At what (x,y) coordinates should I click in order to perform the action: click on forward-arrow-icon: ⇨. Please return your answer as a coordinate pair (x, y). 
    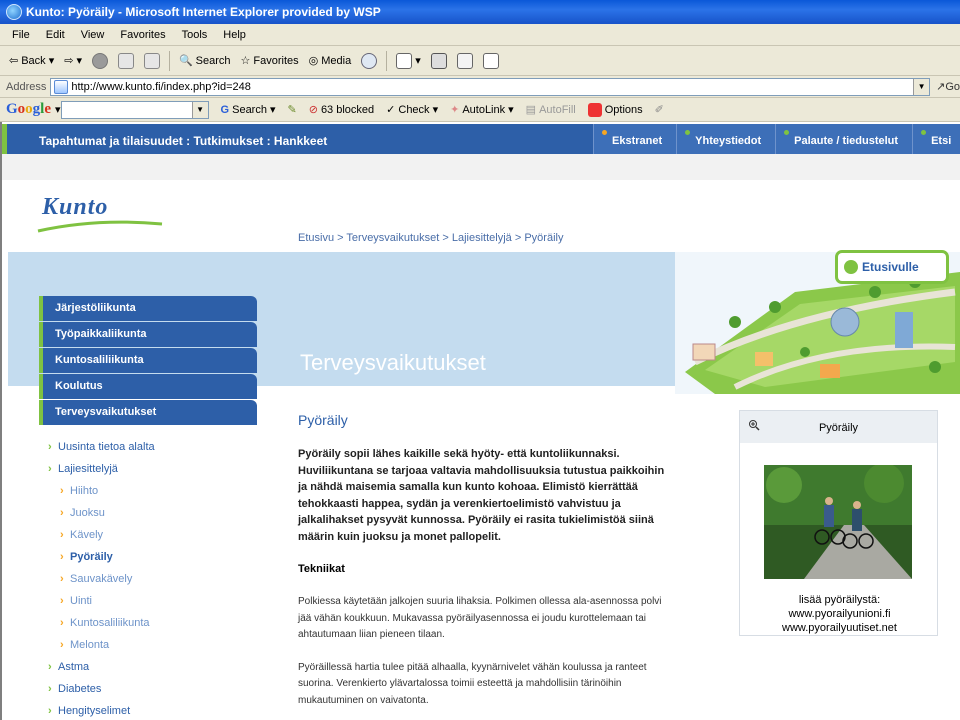
    Looking at the image, I should click on (69, 61).